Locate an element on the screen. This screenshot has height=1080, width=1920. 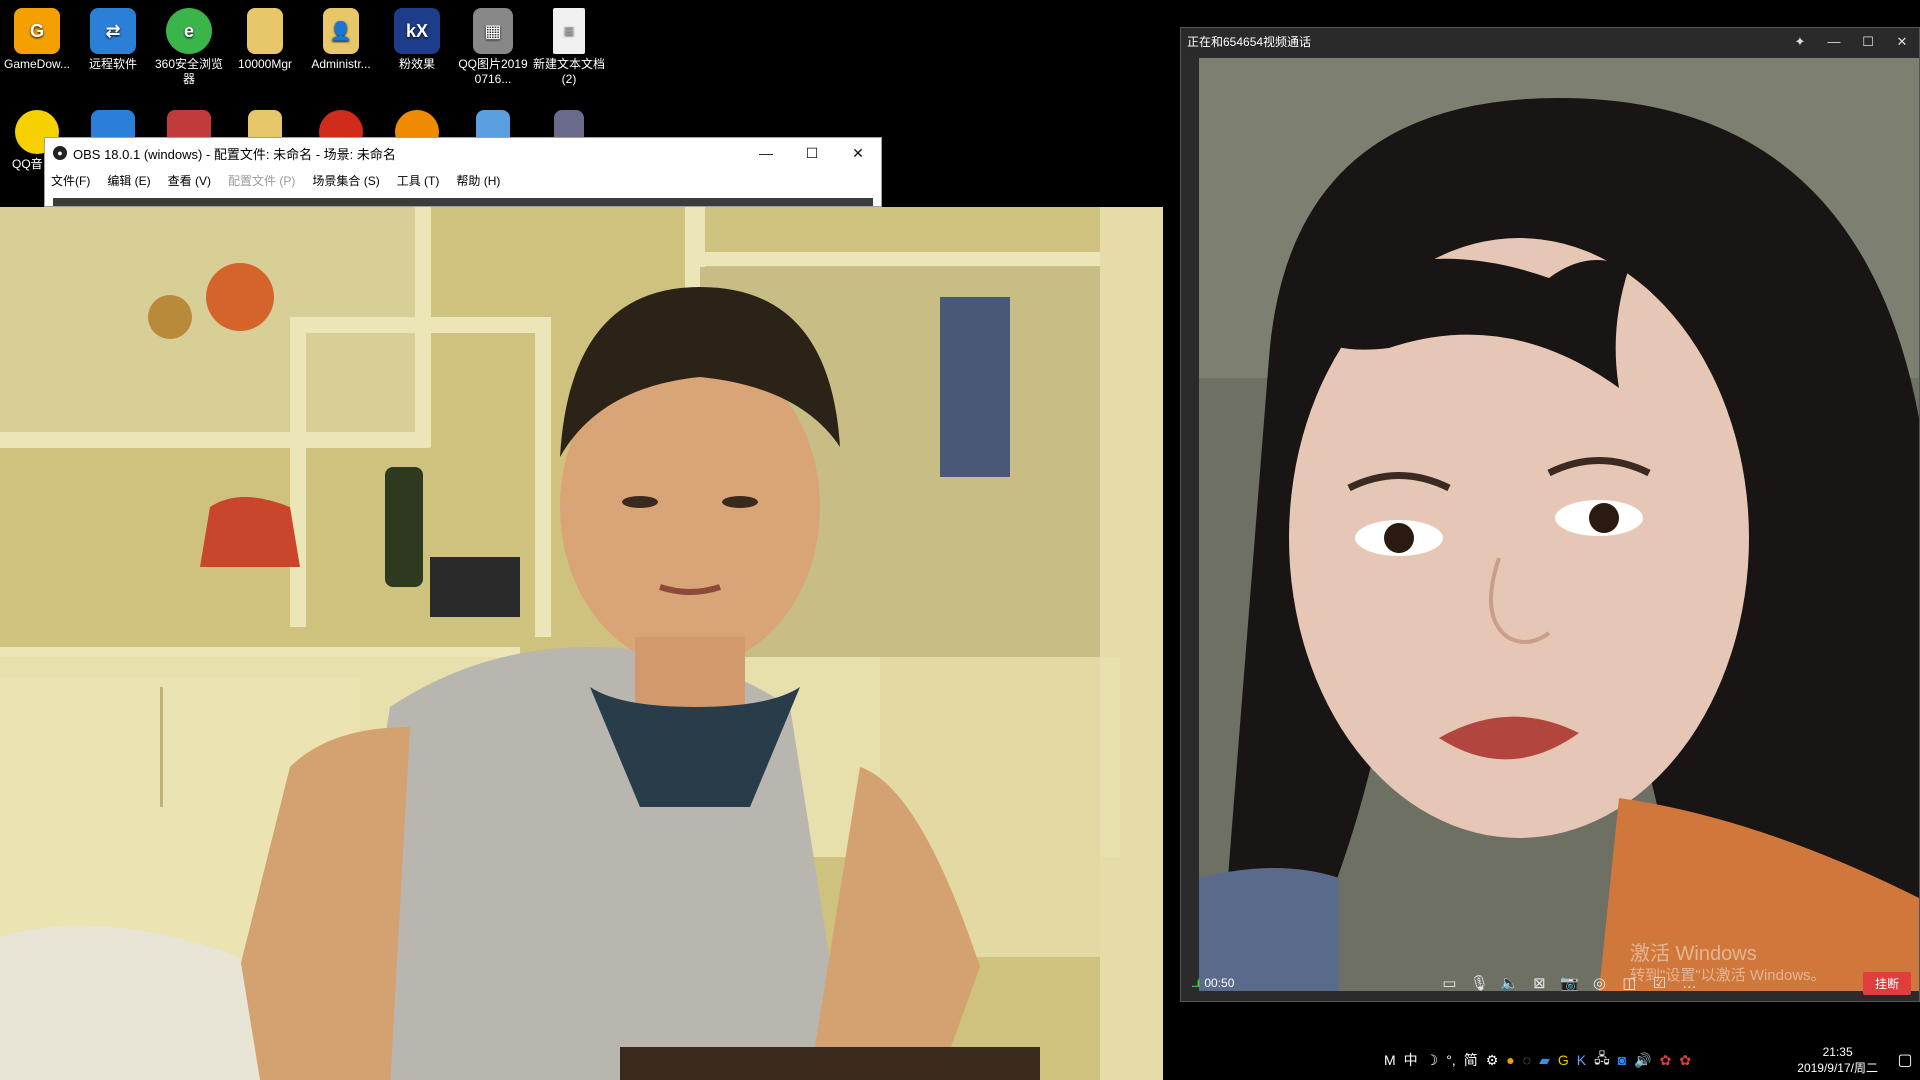
clock-time: 21:35 is located at coordinates (1837, 1052).